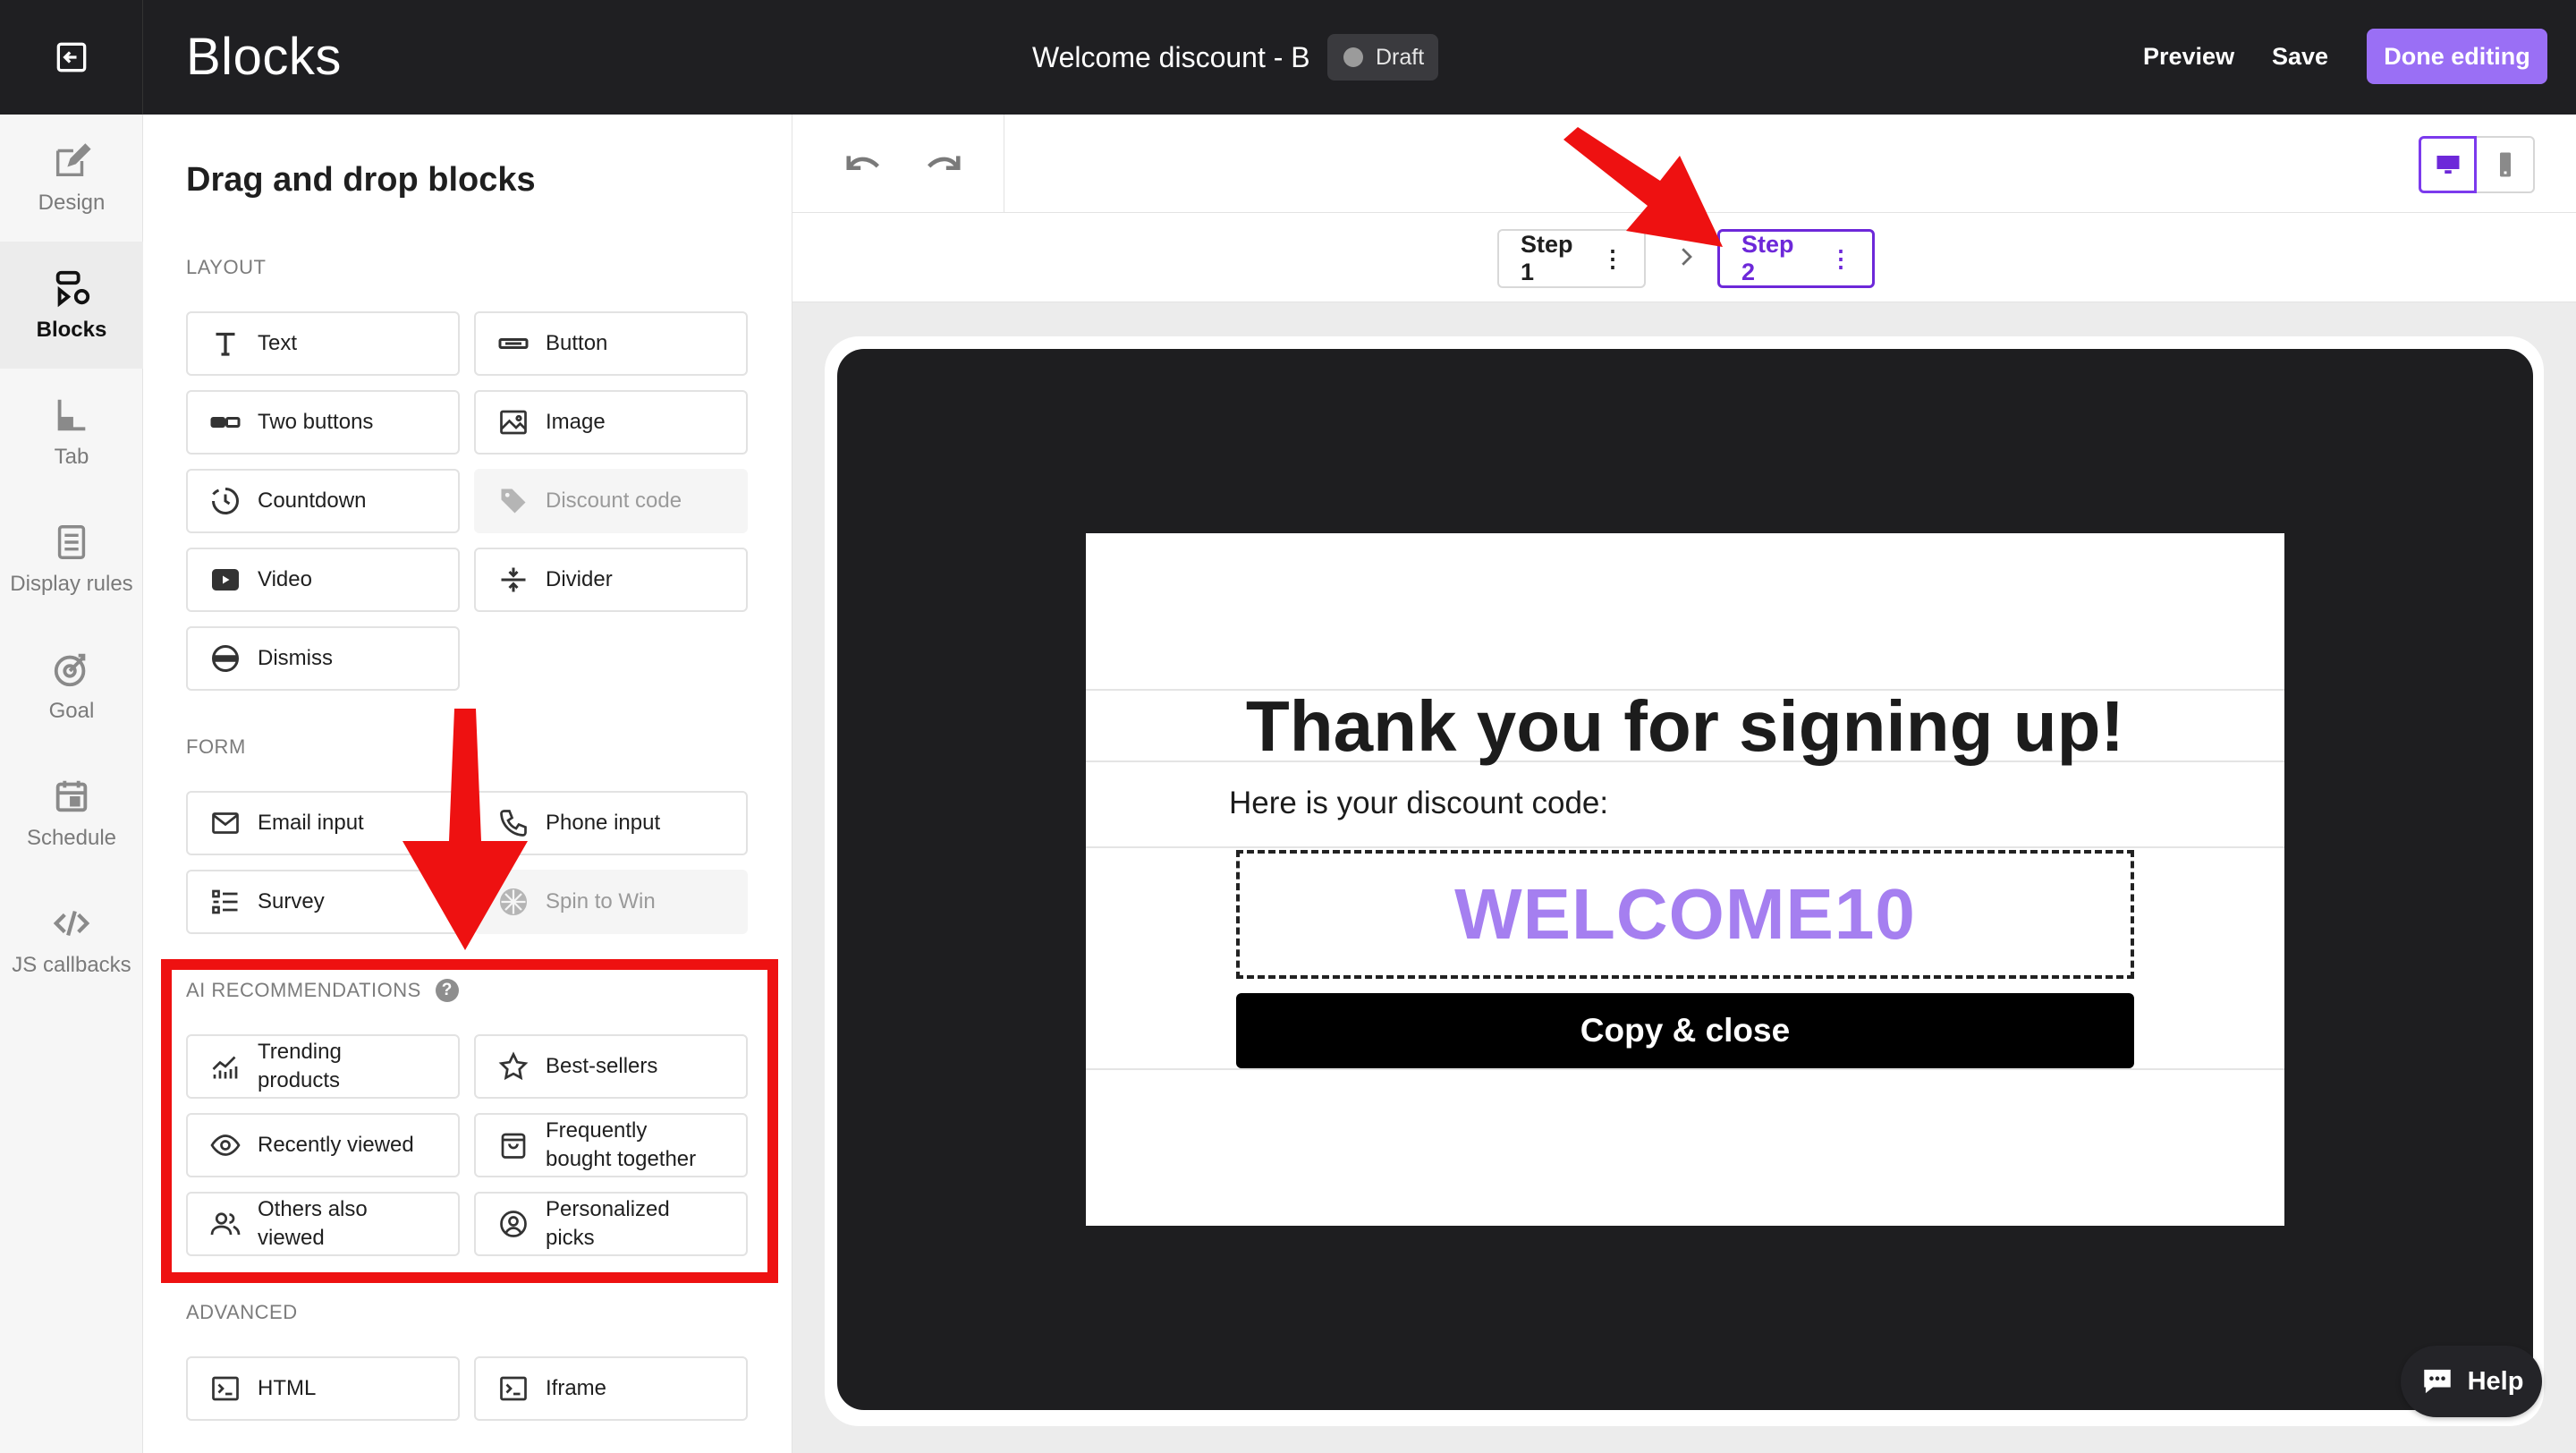 The width and height of the screenshot is (2576, 1453). I want to click on block-label: Recently viewed, so click(336, 1145).